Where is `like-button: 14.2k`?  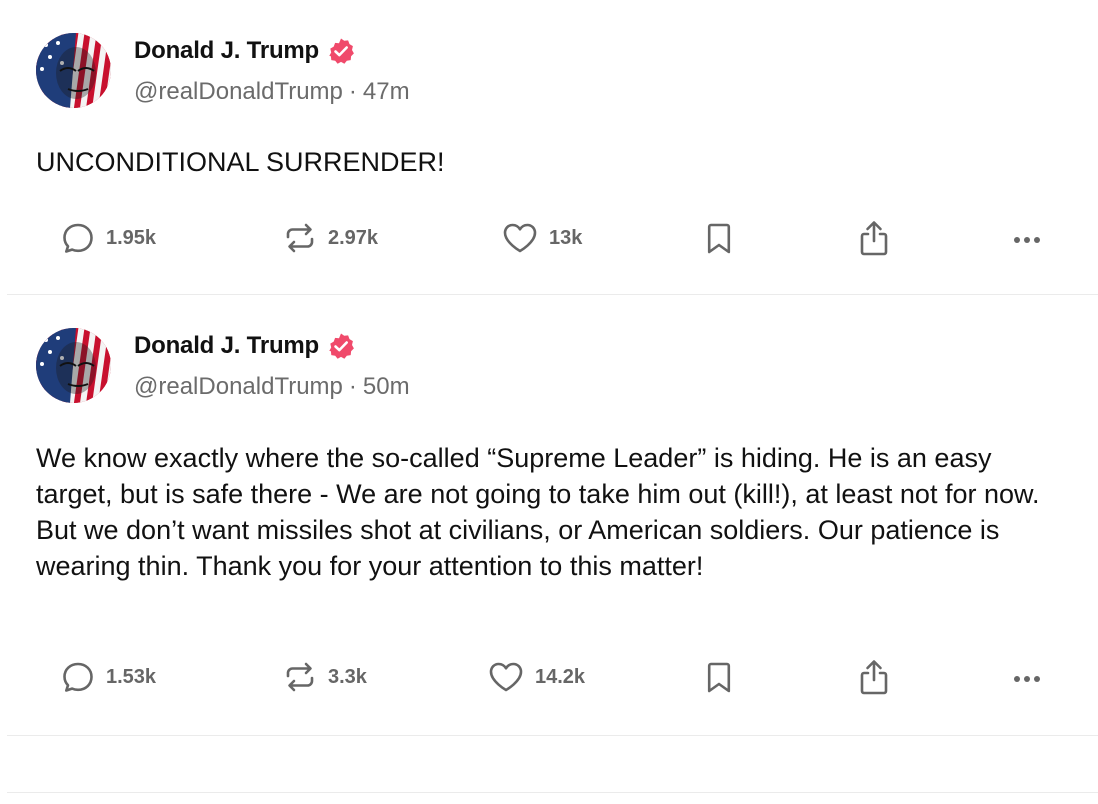
like-button: 14.2k is located at coordinates (536, 677).